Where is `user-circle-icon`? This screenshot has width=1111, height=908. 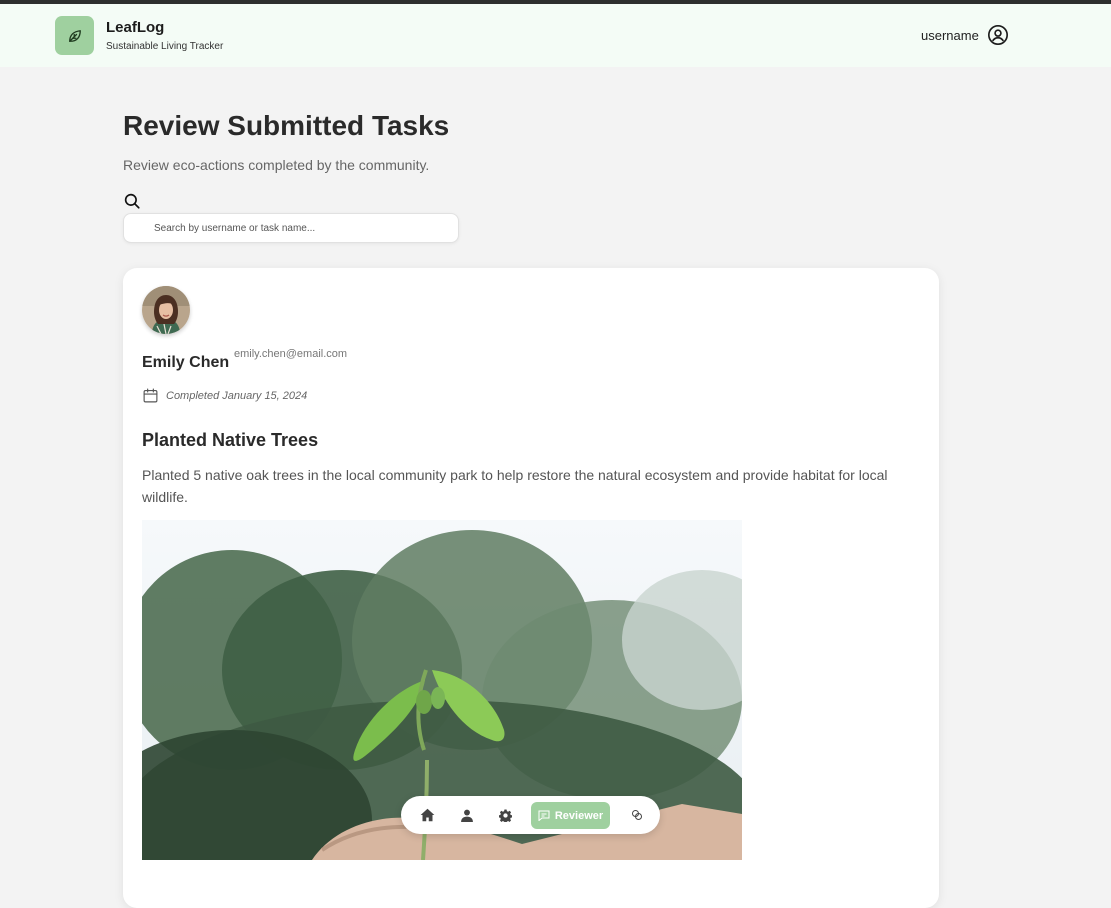 user-circle-icon is located at coordinates (997, 35).